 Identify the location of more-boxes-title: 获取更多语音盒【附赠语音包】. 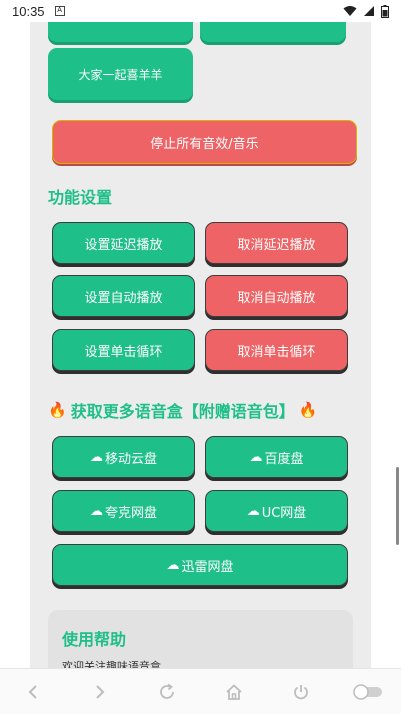
(182, 411).